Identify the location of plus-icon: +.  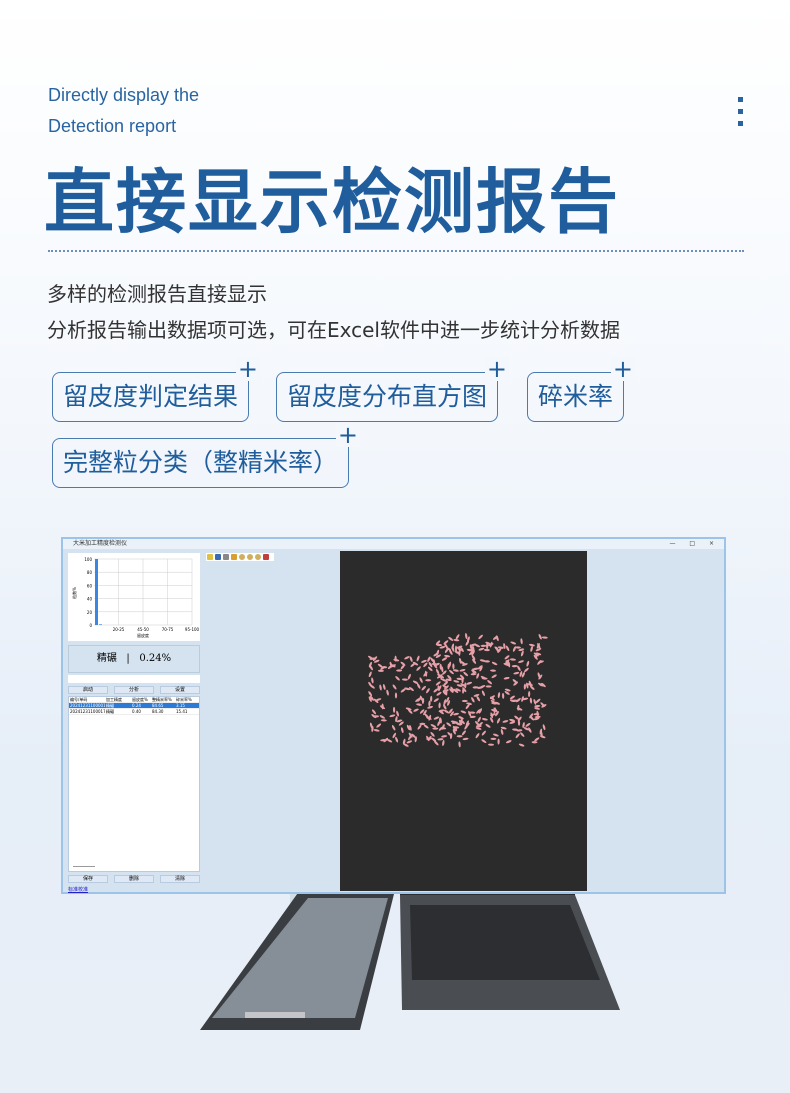
(248, 369).